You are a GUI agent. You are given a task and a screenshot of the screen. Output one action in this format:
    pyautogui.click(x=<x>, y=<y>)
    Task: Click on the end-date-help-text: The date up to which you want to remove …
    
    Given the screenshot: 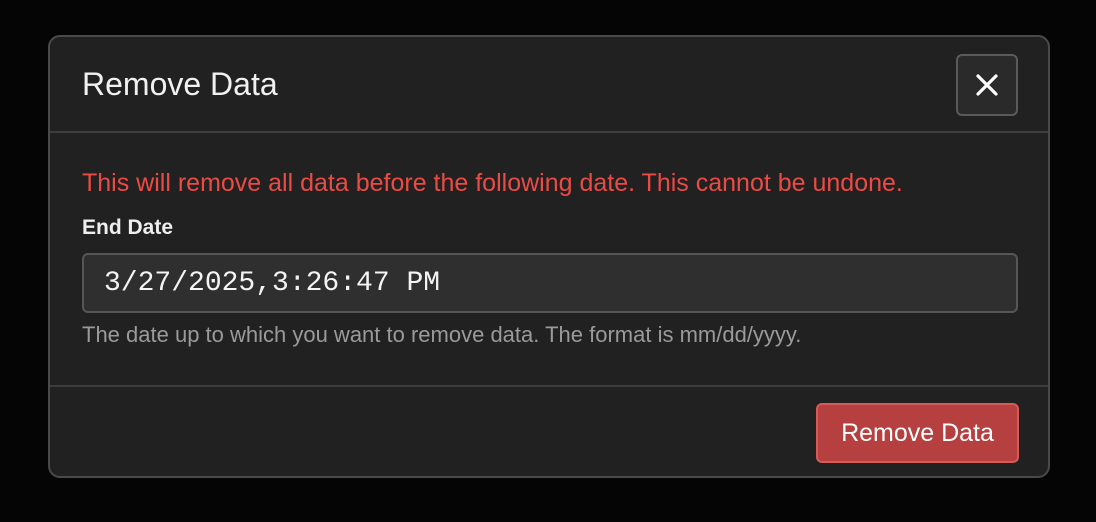 What is the action you would take?
    pyautogui.click(x=442, y=334)
    